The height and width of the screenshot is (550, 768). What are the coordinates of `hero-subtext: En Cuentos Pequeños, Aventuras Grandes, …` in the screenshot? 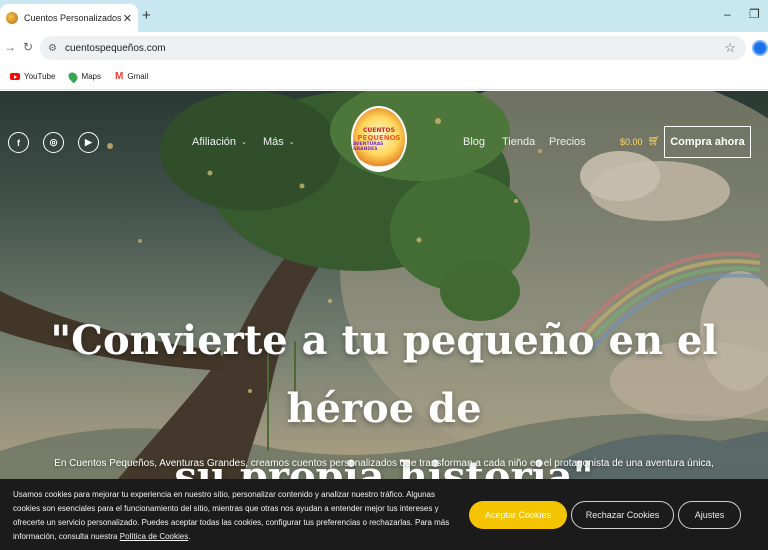 It's located at (384, 463).